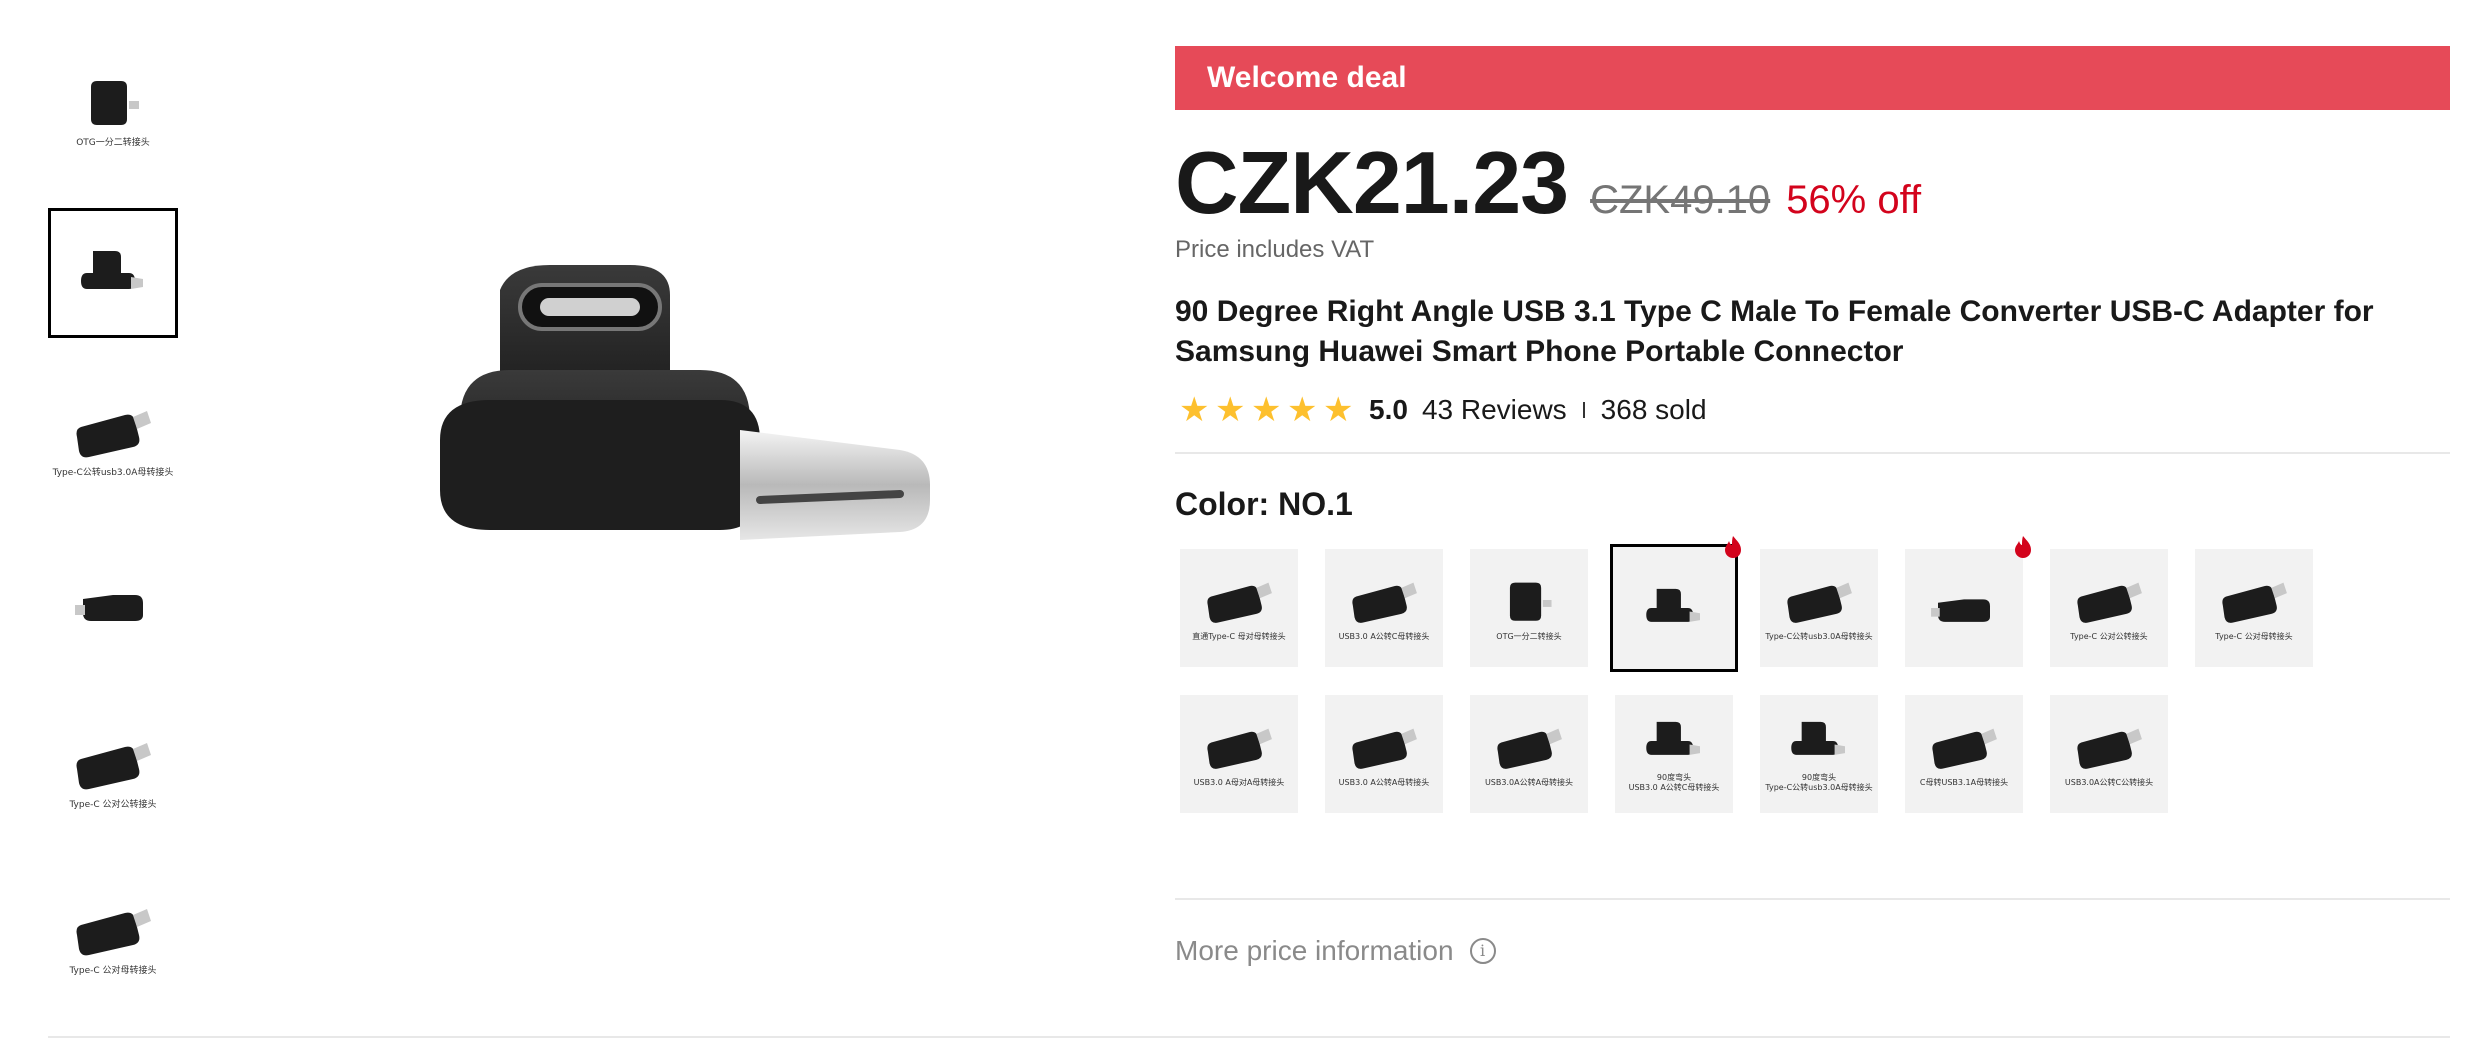  I want to click on price-row: CZK21.23 CZK49.10 56% off, so click(1812, 183).